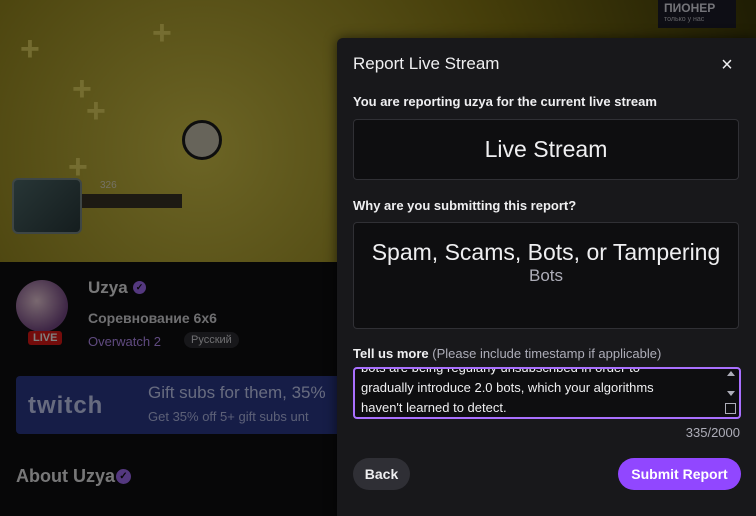 The width and height of the screenshot is (756, 516). Describe the element at coordinates (679, 474) in the screenshot. I see `submit-report-button: Submit Report` at that location.